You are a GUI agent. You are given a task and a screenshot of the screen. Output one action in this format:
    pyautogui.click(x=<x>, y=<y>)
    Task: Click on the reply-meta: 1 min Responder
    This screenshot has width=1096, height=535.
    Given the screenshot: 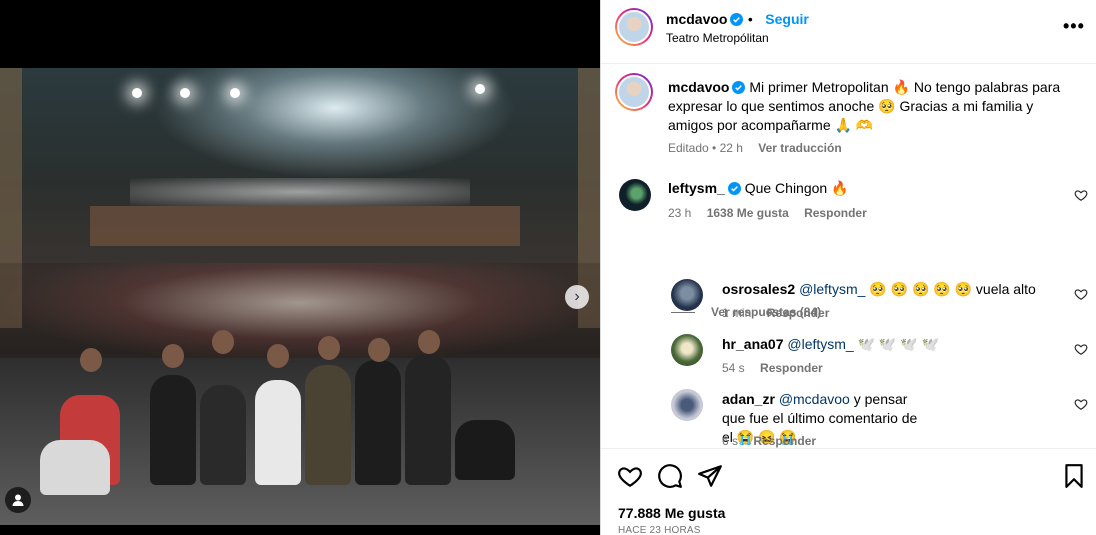 What is the action you would take?
    pyautogui.click(x=781, y=313)
    